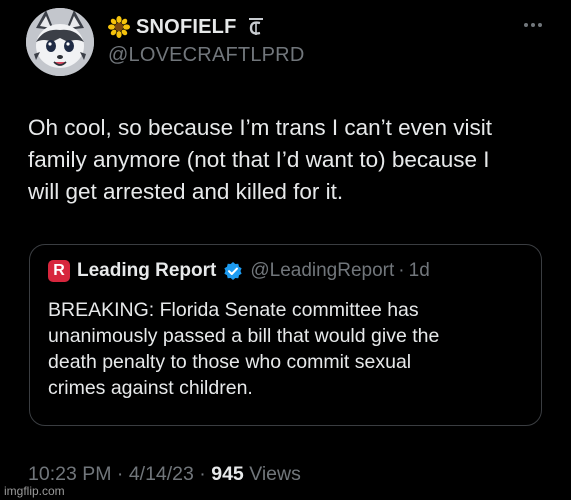 The height and width of the screenshot is (500, 571). Describe the element at coordinates (227, 474) in the screenshot. I see `views-count: 945` at that location.